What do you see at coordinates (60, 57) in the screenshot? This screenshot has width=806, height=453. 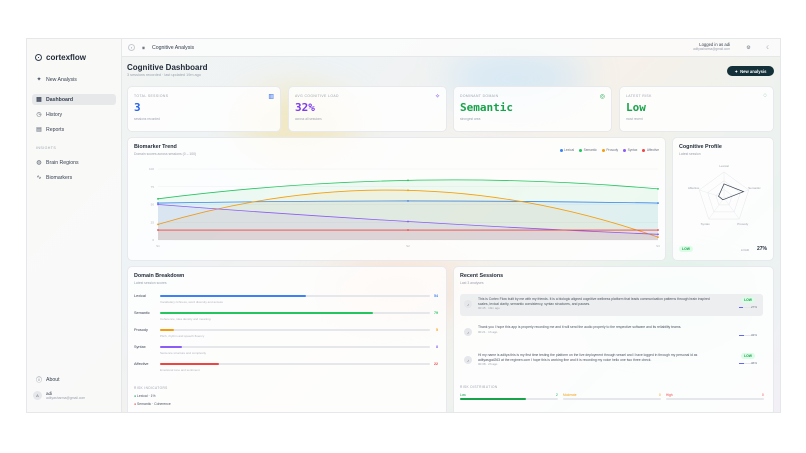 I see `brand: cortexflow` at bounding box center [60, 57].